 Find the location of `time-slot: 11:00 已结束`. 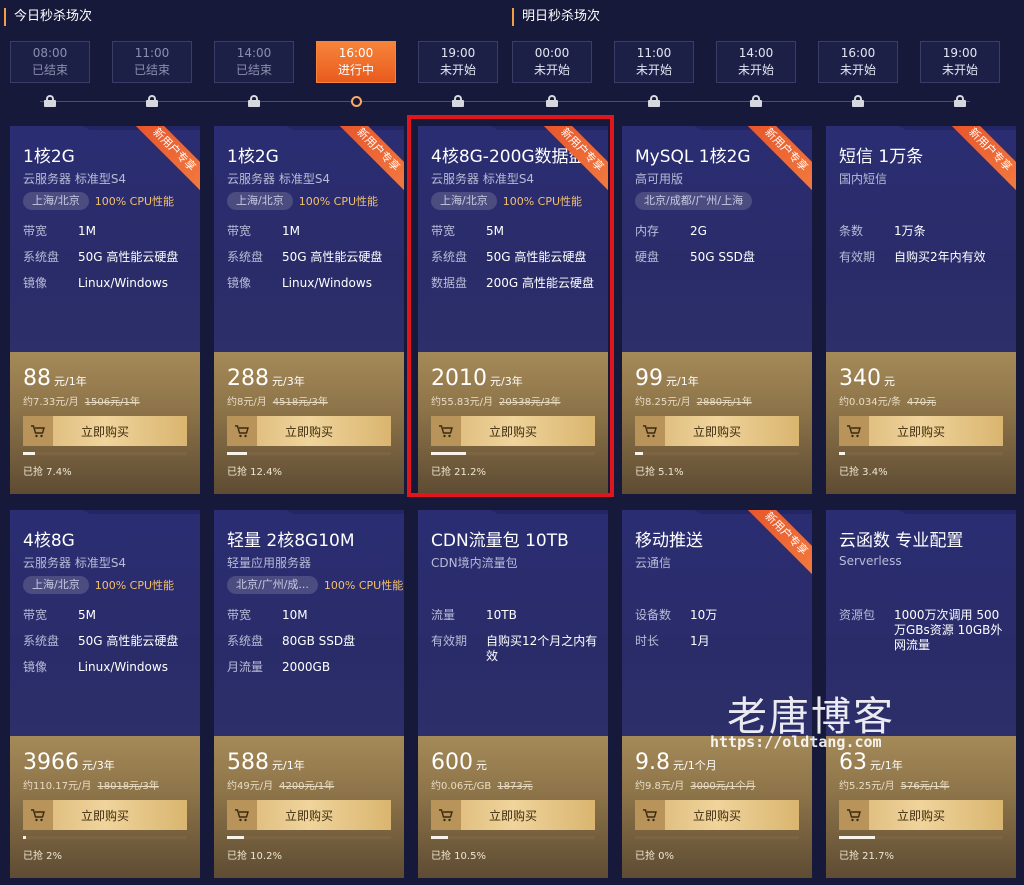

time-slot: 11:00 已结束 is located at coordinates (152, 62).